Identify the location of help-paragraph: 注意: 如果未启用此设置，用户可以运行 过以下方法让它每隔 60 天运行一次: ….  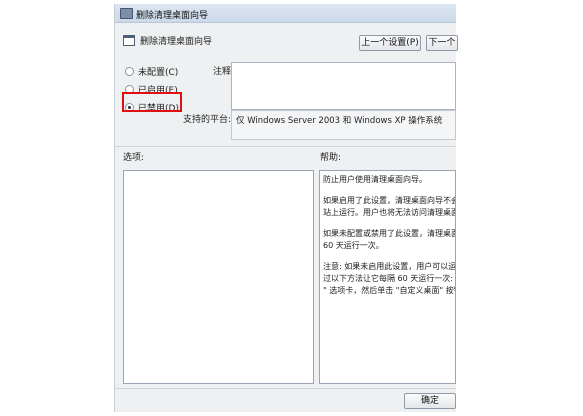
(389, 278).